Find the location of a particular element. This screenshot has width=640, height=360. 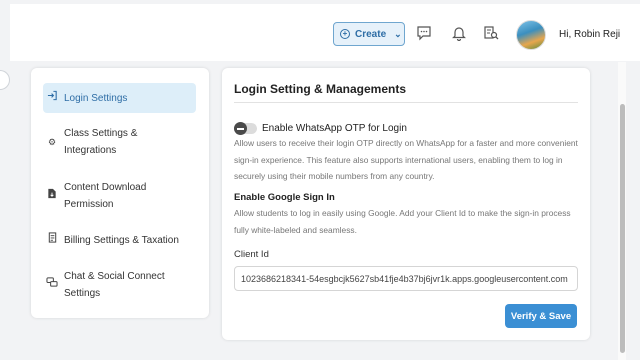

sidebar-item-label: Class Settings & Integrations is located at coordinates (101, 142).